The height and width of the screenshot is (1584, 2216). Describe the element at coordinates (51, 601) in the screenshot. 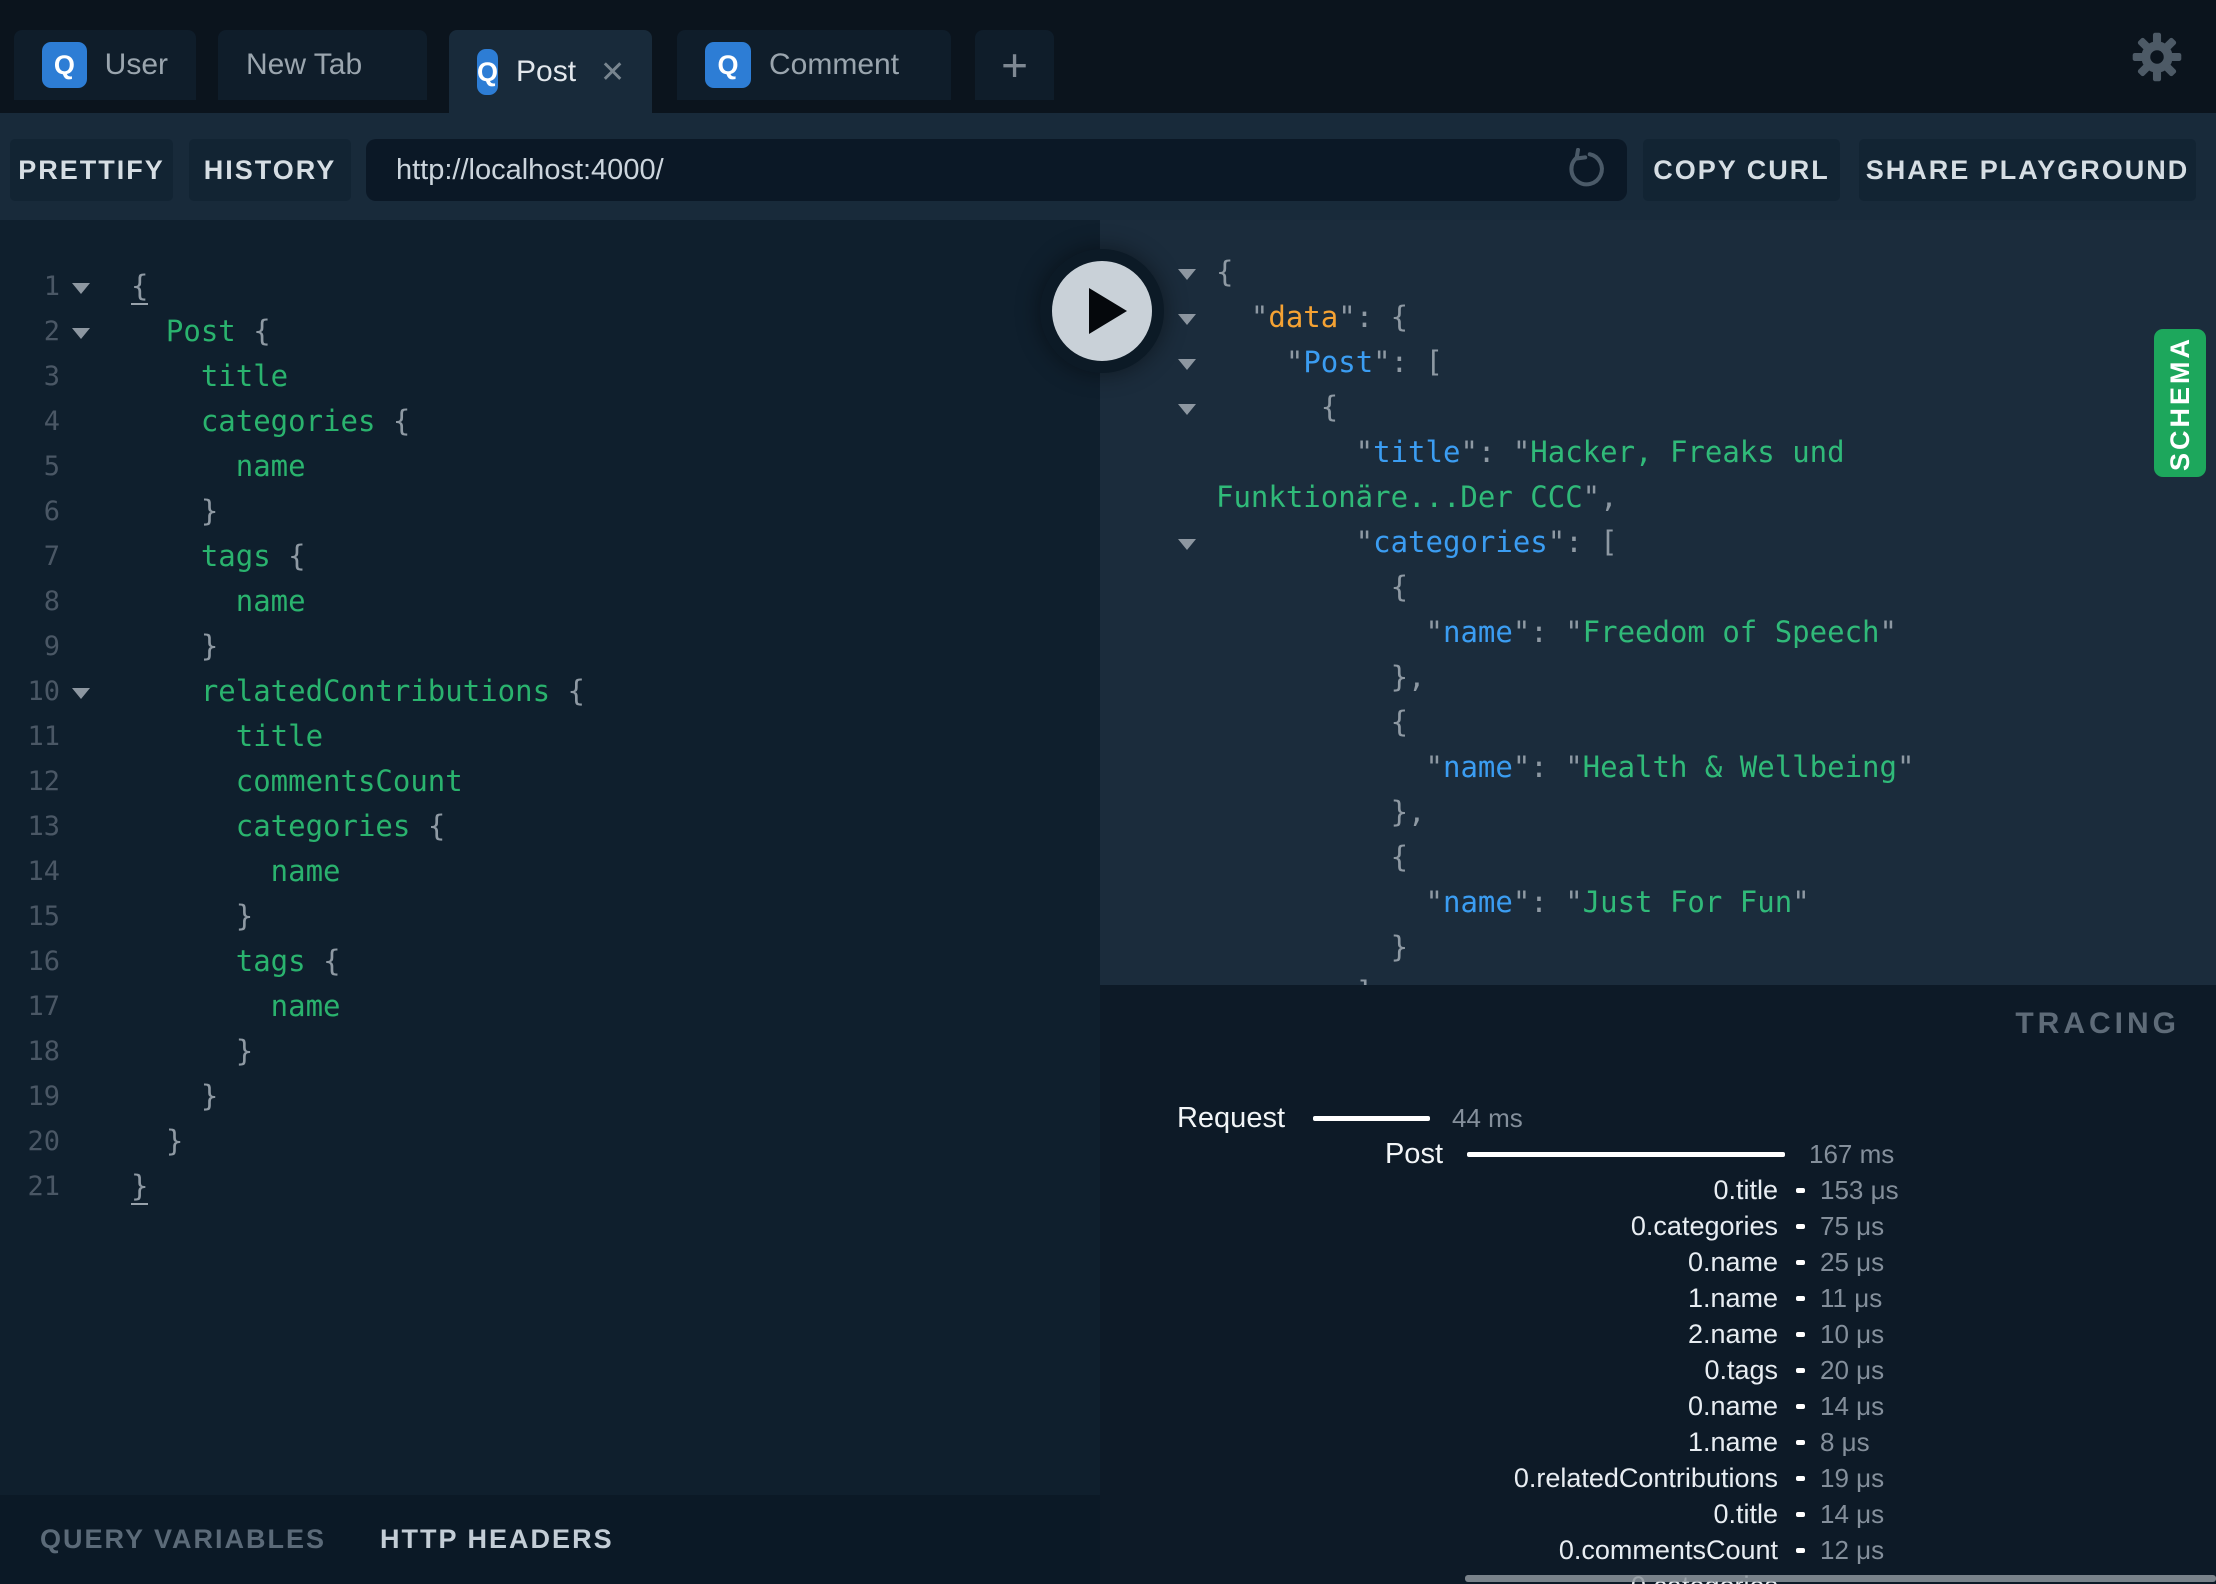

I see `line-number: 8` at that location.